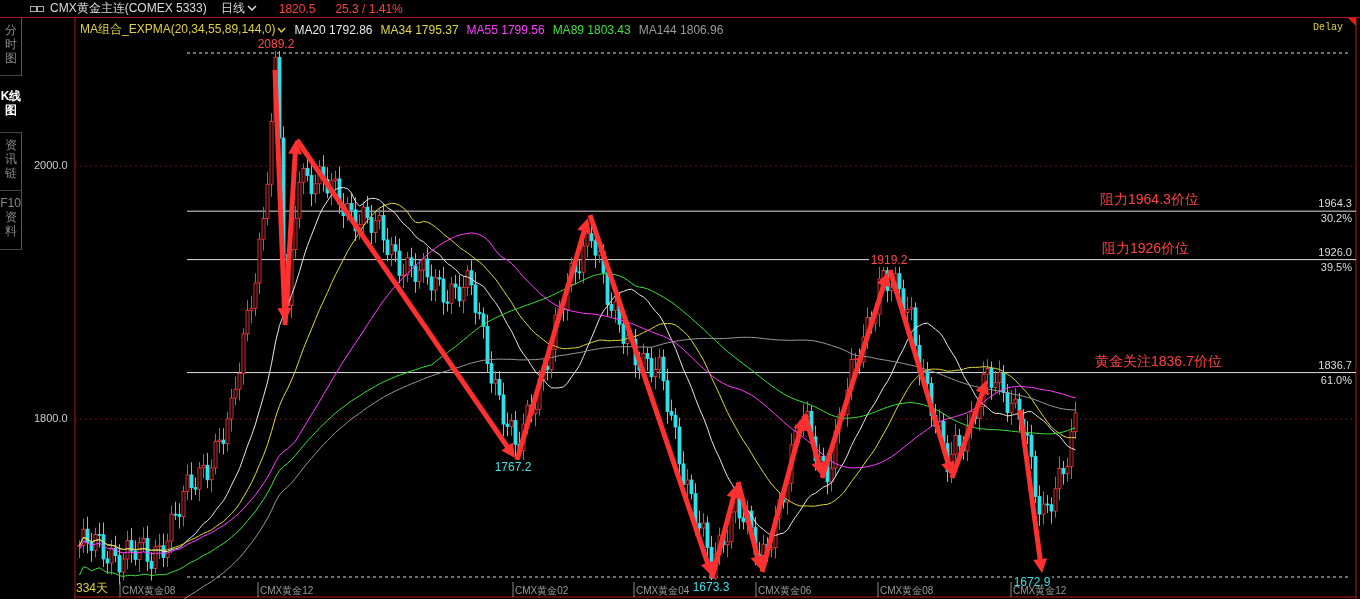 This screenshot has width=1360, height=599. I want to click on indicator-value: MA144 1806.96, so click(681, 29).